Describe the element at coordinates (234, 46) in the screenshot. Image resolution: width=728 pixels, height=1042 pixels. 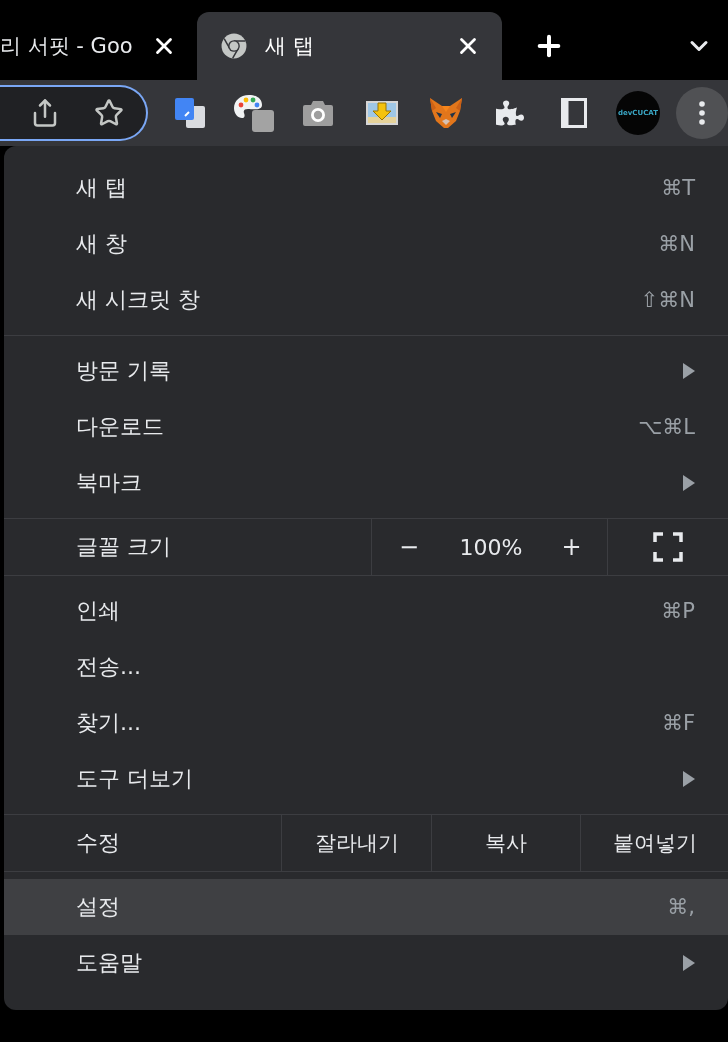
I see `circle-logo-icon` at that location.